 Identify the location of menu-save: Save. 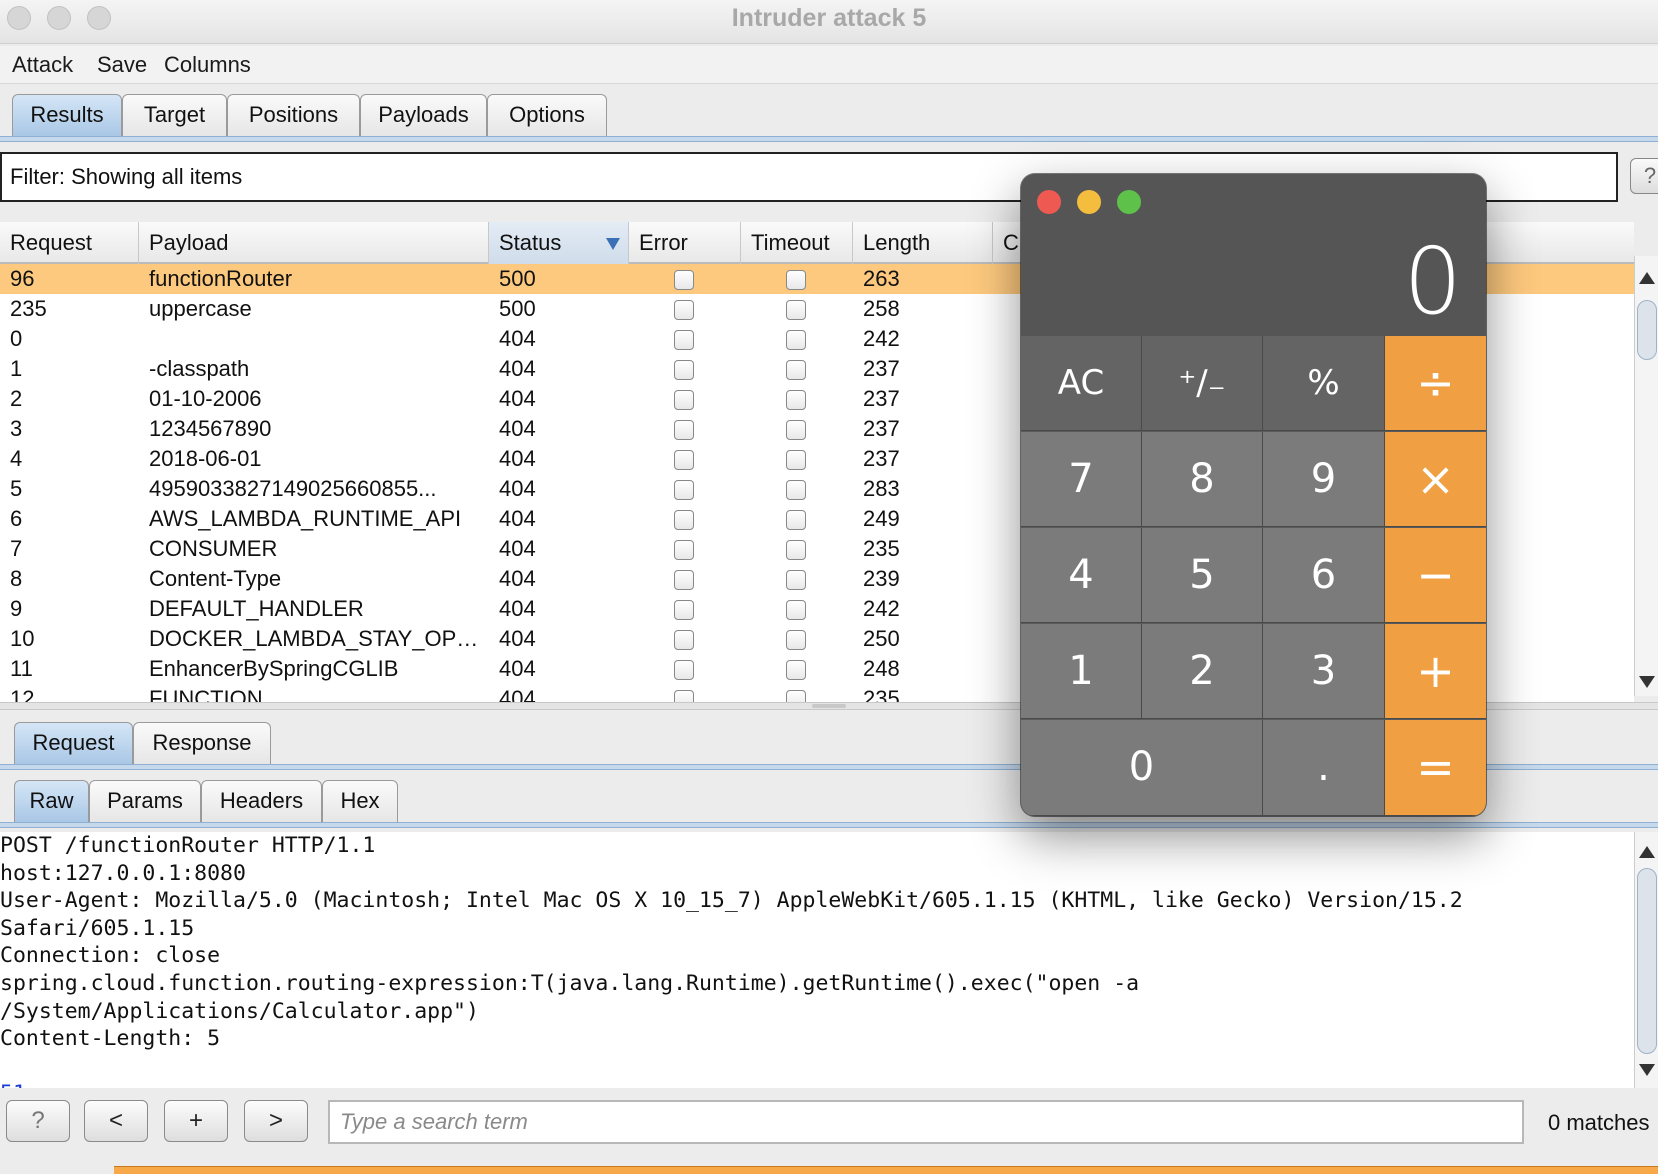
(122, 65).